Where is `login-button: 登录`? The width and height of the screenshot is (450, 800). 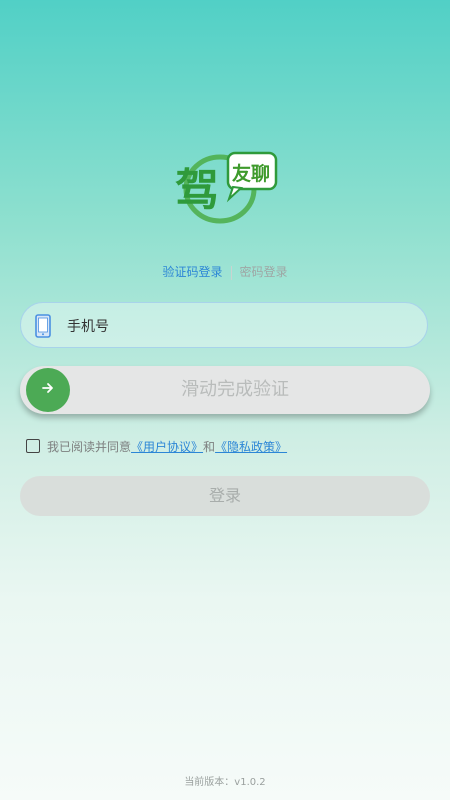
login-button: 登录 is located at coordinates (225, 496).